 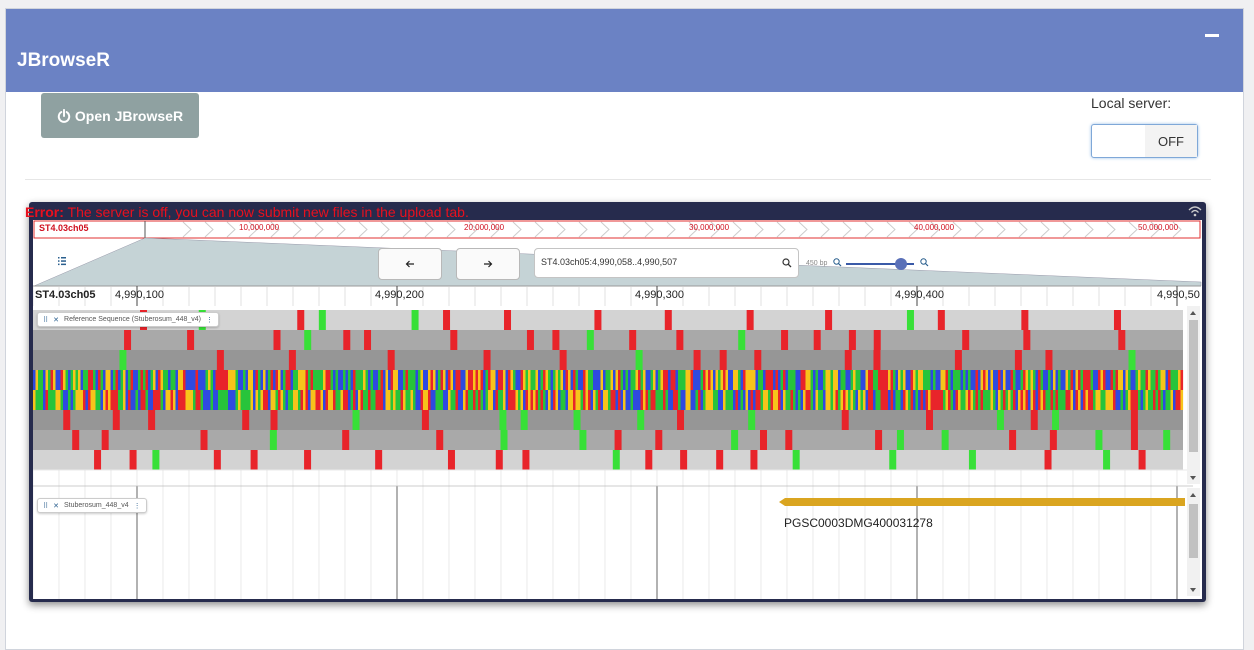 What do you see at coordinates (624, 50) in the screenshot?
I see `box-header: JBrowseR` at bounding box center [624, 50].